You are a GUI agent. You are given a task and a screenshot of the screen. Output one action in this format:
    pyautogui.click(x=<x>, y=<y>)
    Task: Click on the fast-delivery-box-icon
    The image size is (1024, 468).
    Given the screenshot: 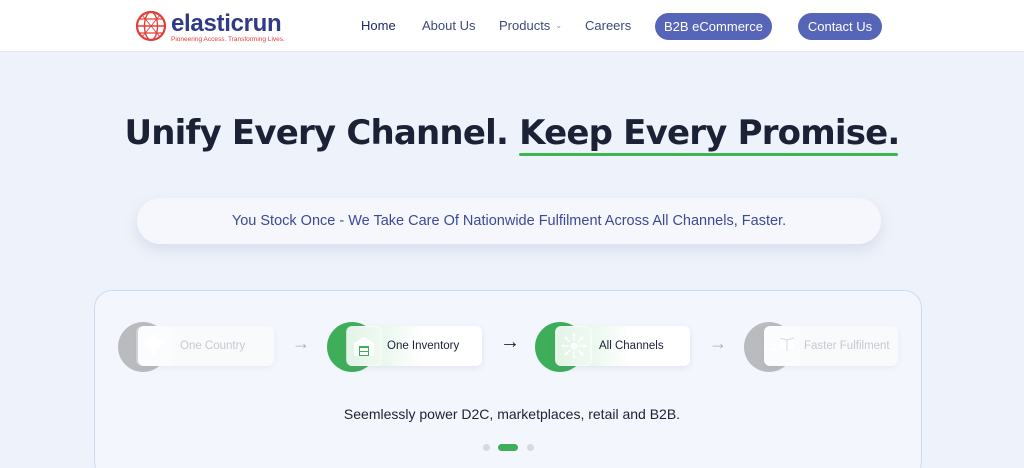 What is the action you would take?
    pyautogui.click(x=782, y=346)
    